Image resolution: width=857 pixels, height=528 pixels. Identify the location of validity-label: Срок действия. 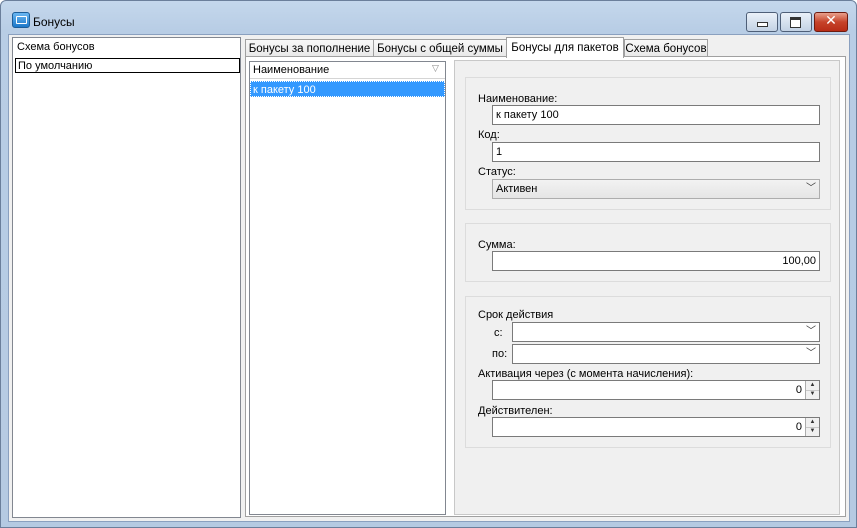
(516, 315).